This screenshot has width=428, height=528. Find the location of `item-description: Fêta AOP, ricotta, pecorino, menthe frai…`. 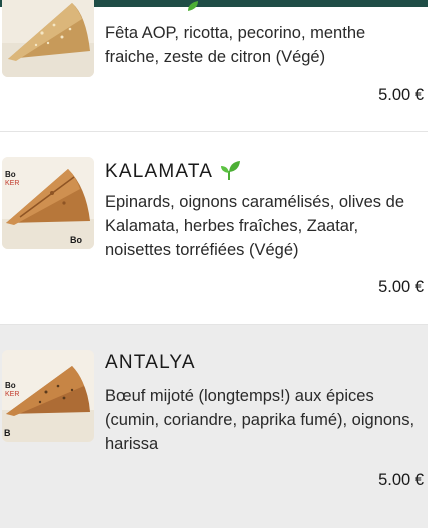

item-description: Fêta AOP, ricotta, pecorino, menthe frai… is located at coordinates (235, 45).